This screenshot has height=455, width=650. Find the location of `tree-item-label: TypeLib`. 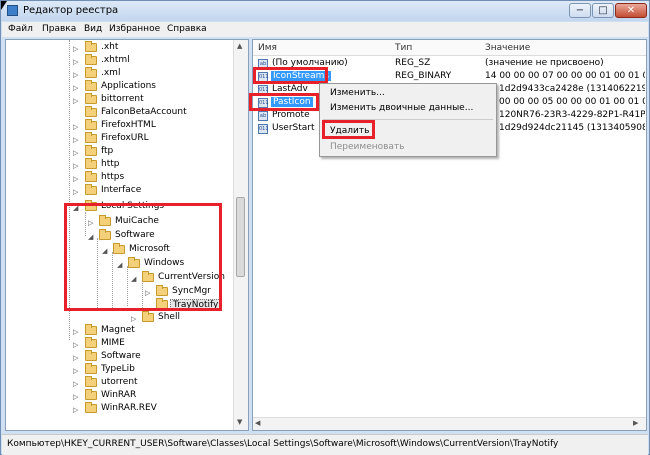

tree-item-label: TypeLib is located at coordinates (118, 369).